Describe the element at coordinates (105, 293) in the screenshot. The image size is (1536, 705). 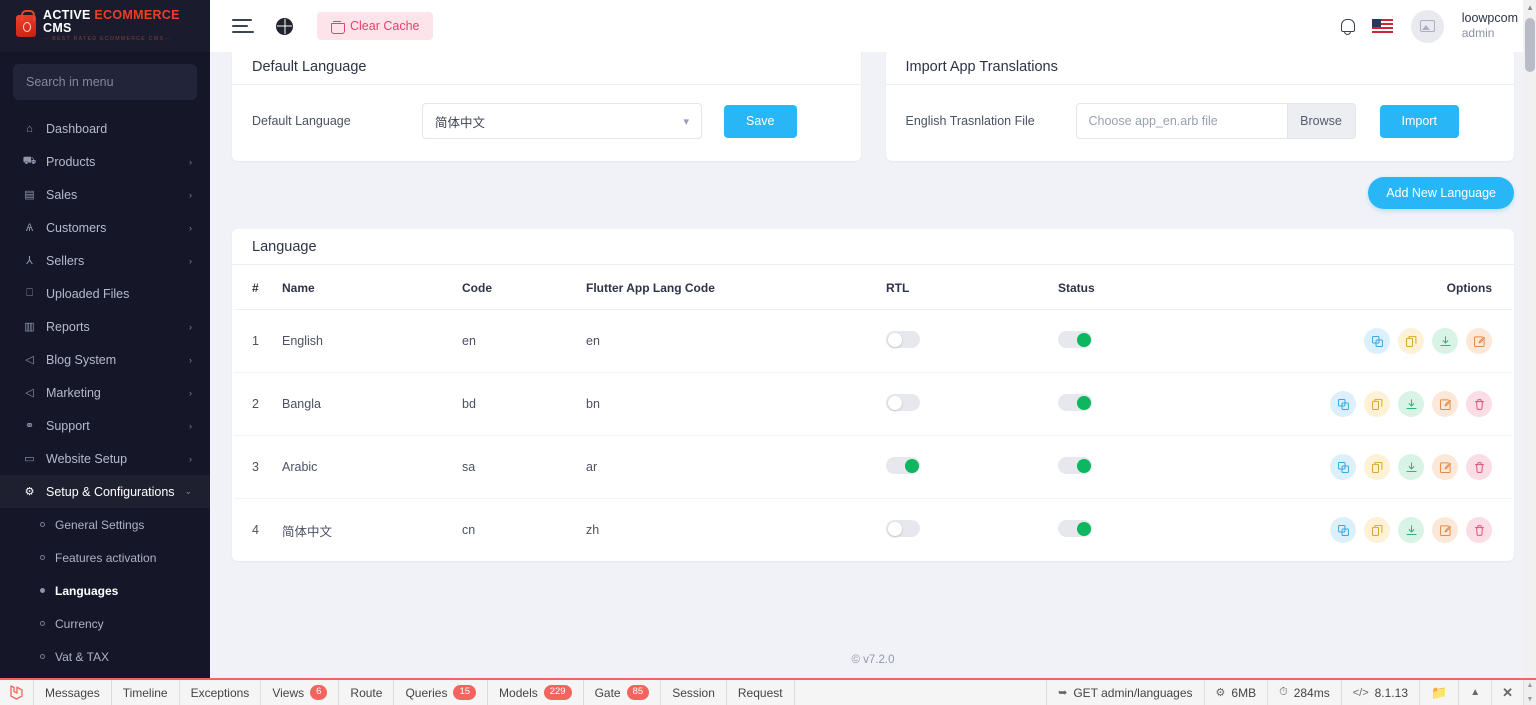
I see `sidebar-item-uploaded-files: ⎕ Uploaded Files` at that location.